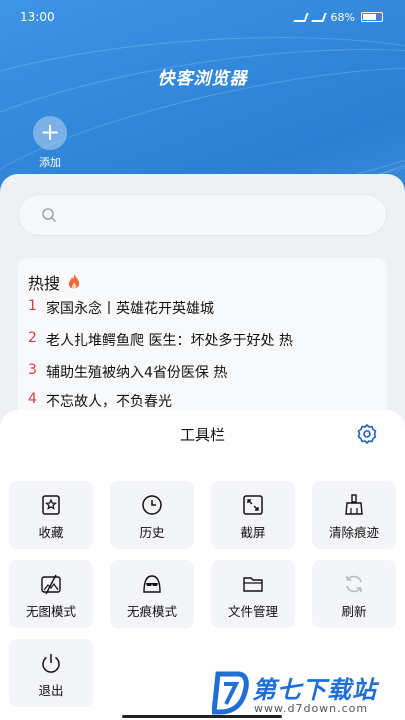  I want to click on tool-no-image-button: 无图模式, so click(51, 594).